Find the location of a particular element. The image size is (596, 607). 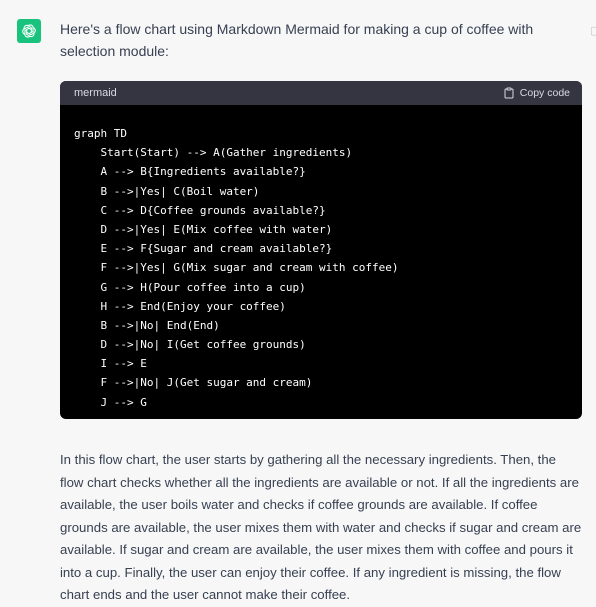

clipboard-icon is located at coordinates (509, 93).